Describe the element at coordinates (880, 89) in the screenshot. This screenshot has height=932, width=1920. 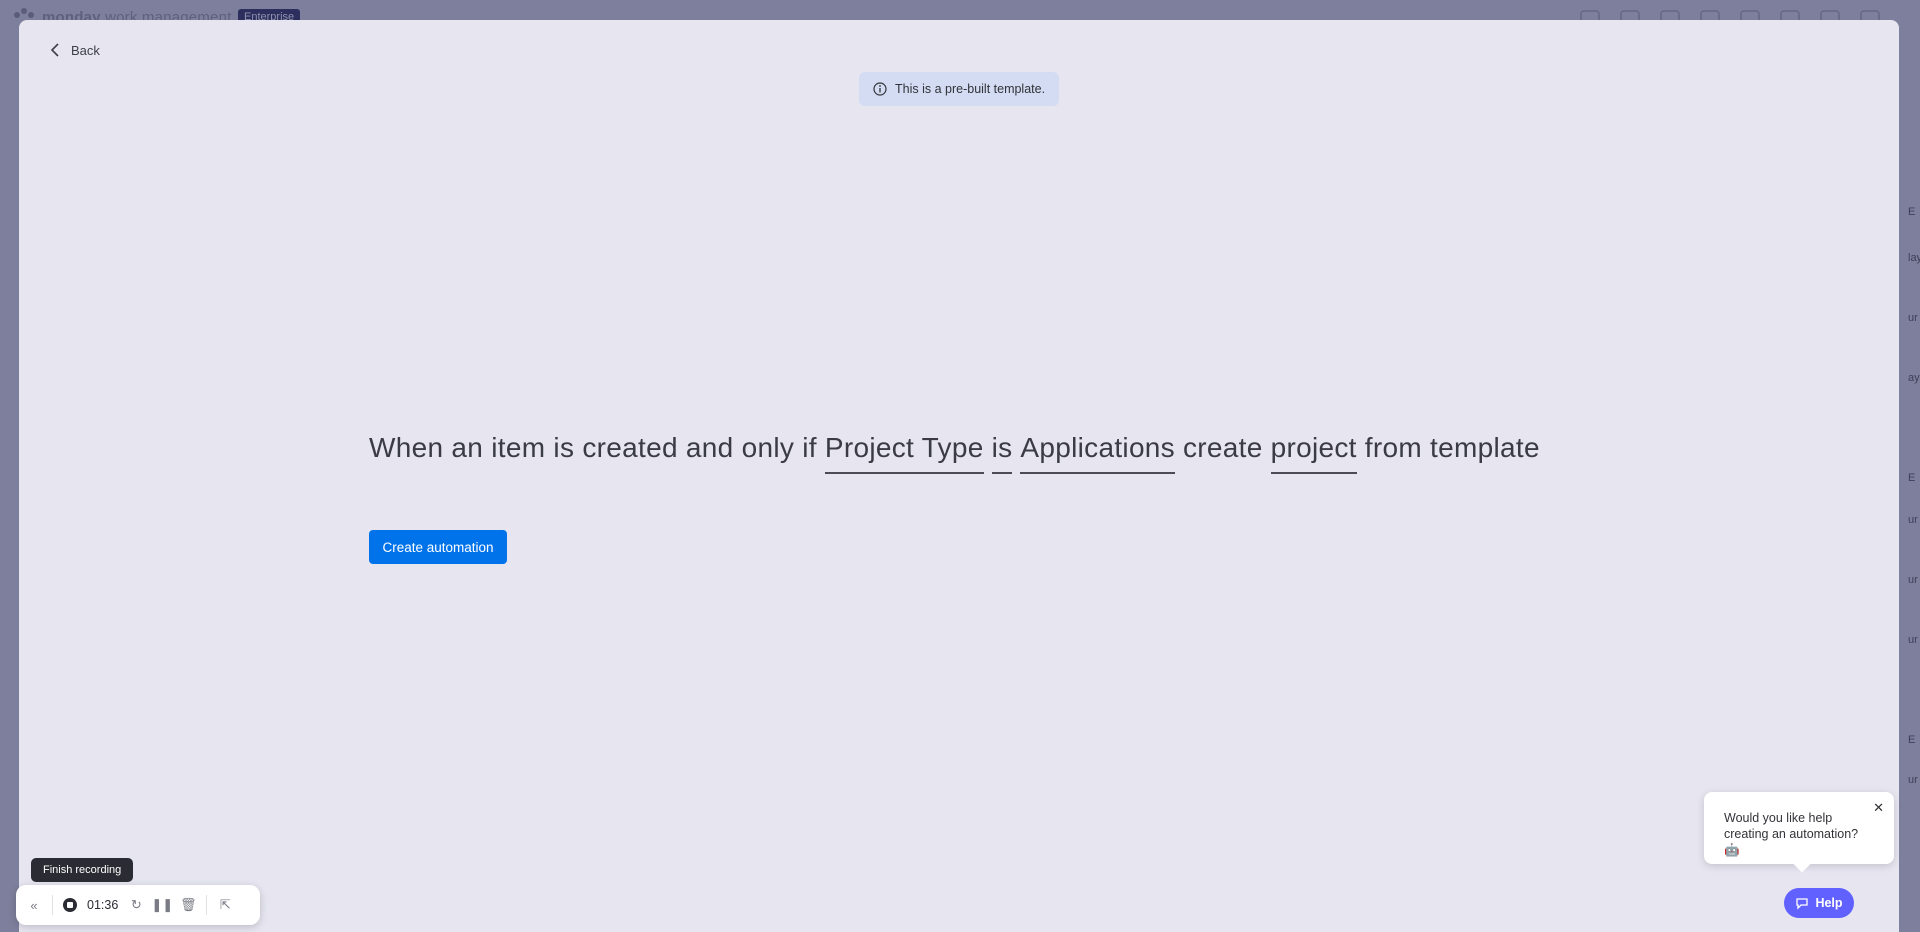
I see `info-icon` at that location.